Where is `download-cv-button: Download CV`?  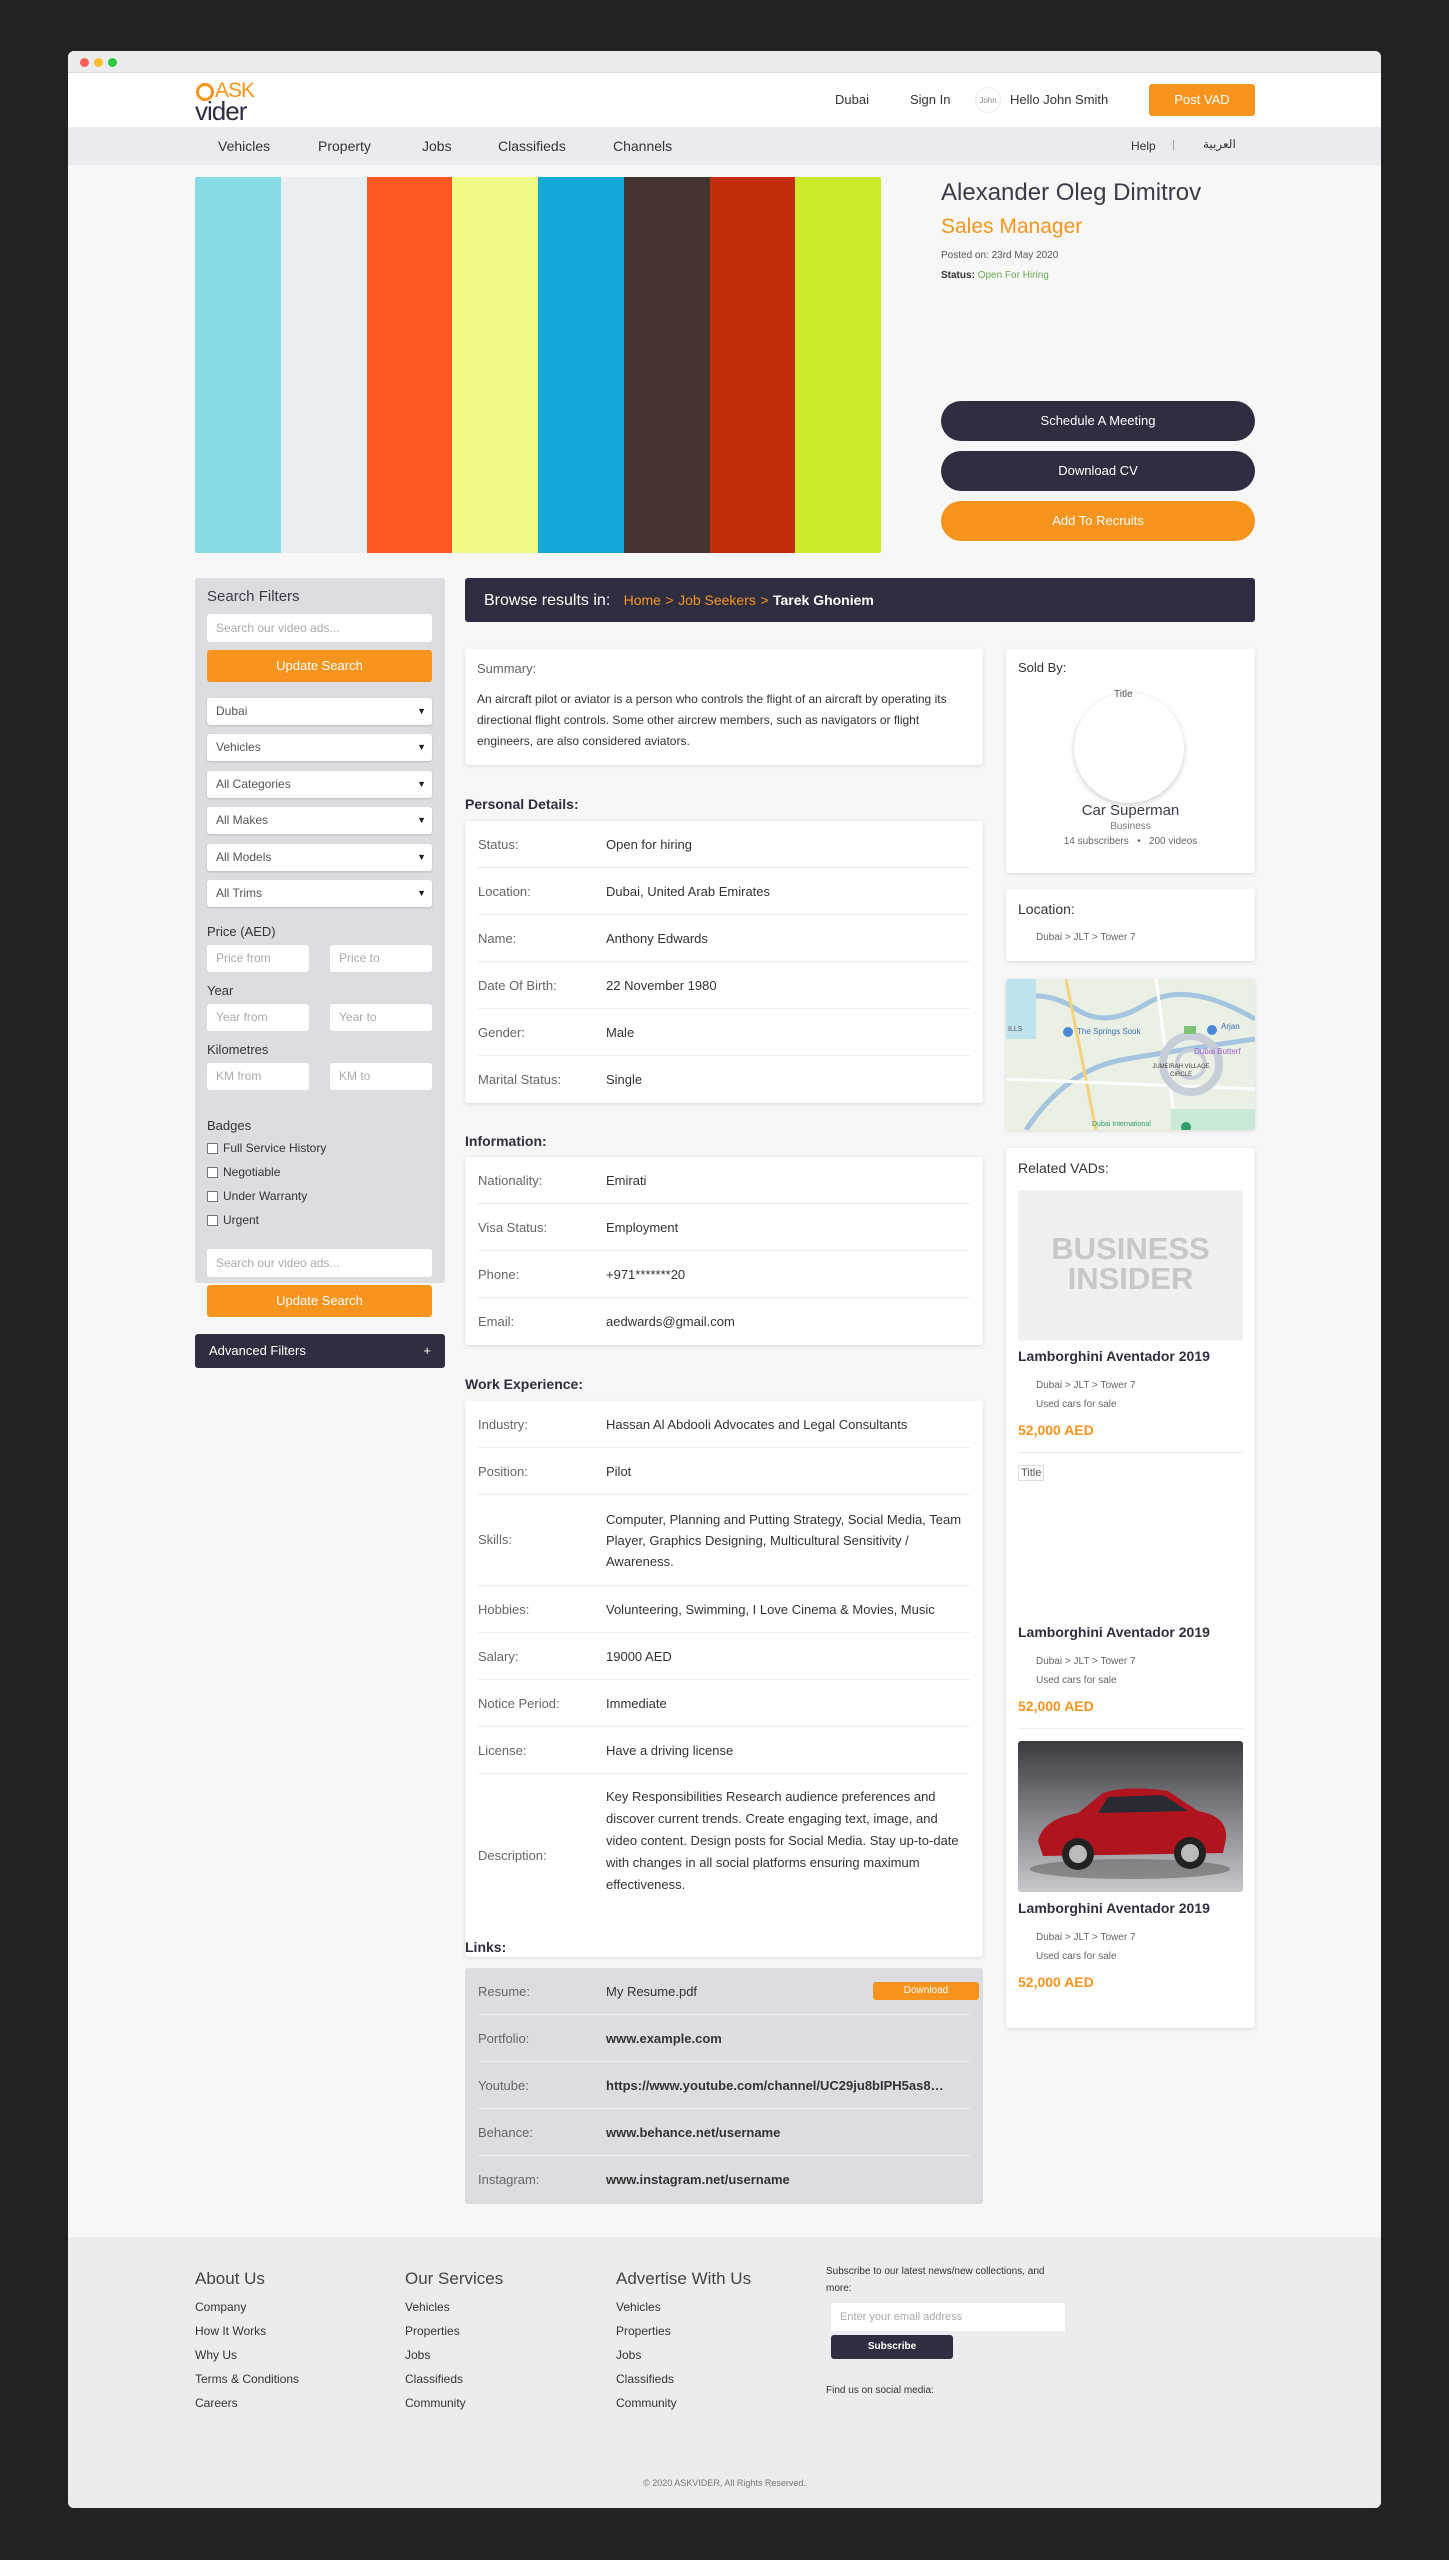
download-cv-button: Download CV is located at coordinates (1098, 471).